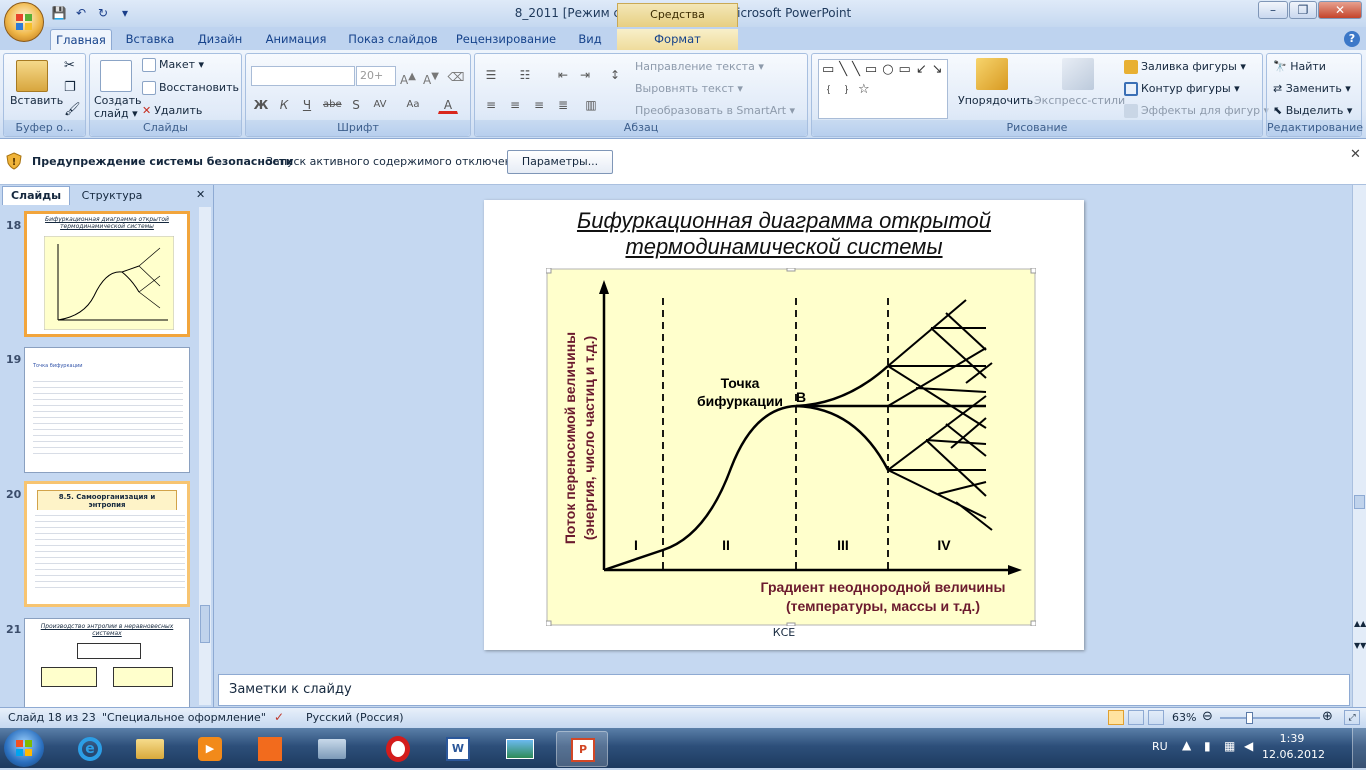 This screenshot has width=1366, height=770. Describe the element at coordinates (1303, 10) in the screenshot. I see `restore-button: ❐` at that location.